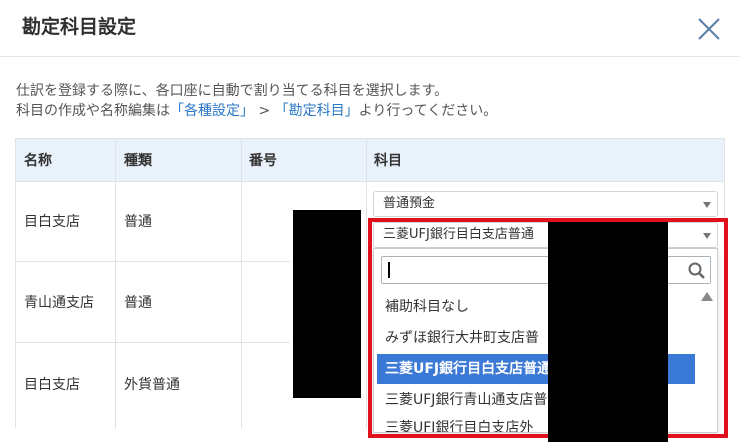 This screenshot has width=740, height=442. What do you see at coordinates (458, 234) in the screenshot?
I see `sub-account-select-value: 三菱UFJ銀行目白支店普通` at bounding box center [458, 234].